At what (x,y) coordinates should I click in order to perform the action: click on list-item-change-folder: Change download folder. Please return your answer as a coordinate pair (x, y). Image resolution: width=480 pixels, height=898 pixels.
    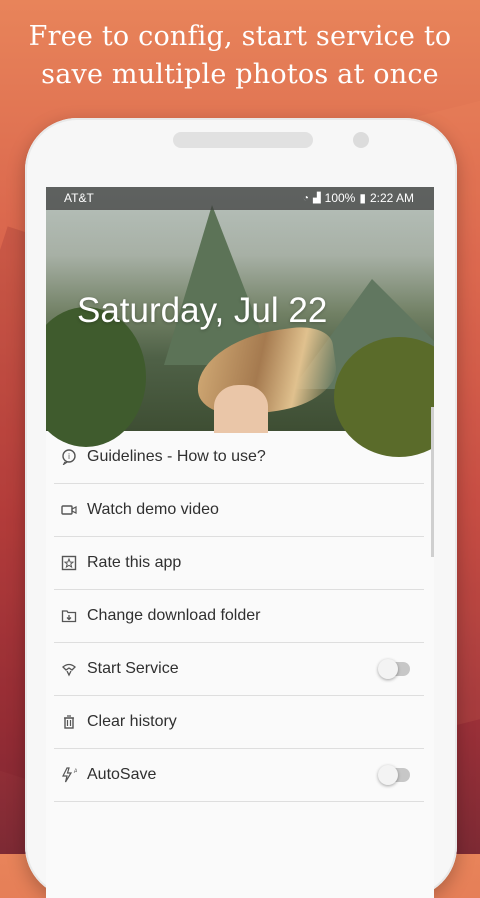
    Looking at the image, I should click on (239, 616).